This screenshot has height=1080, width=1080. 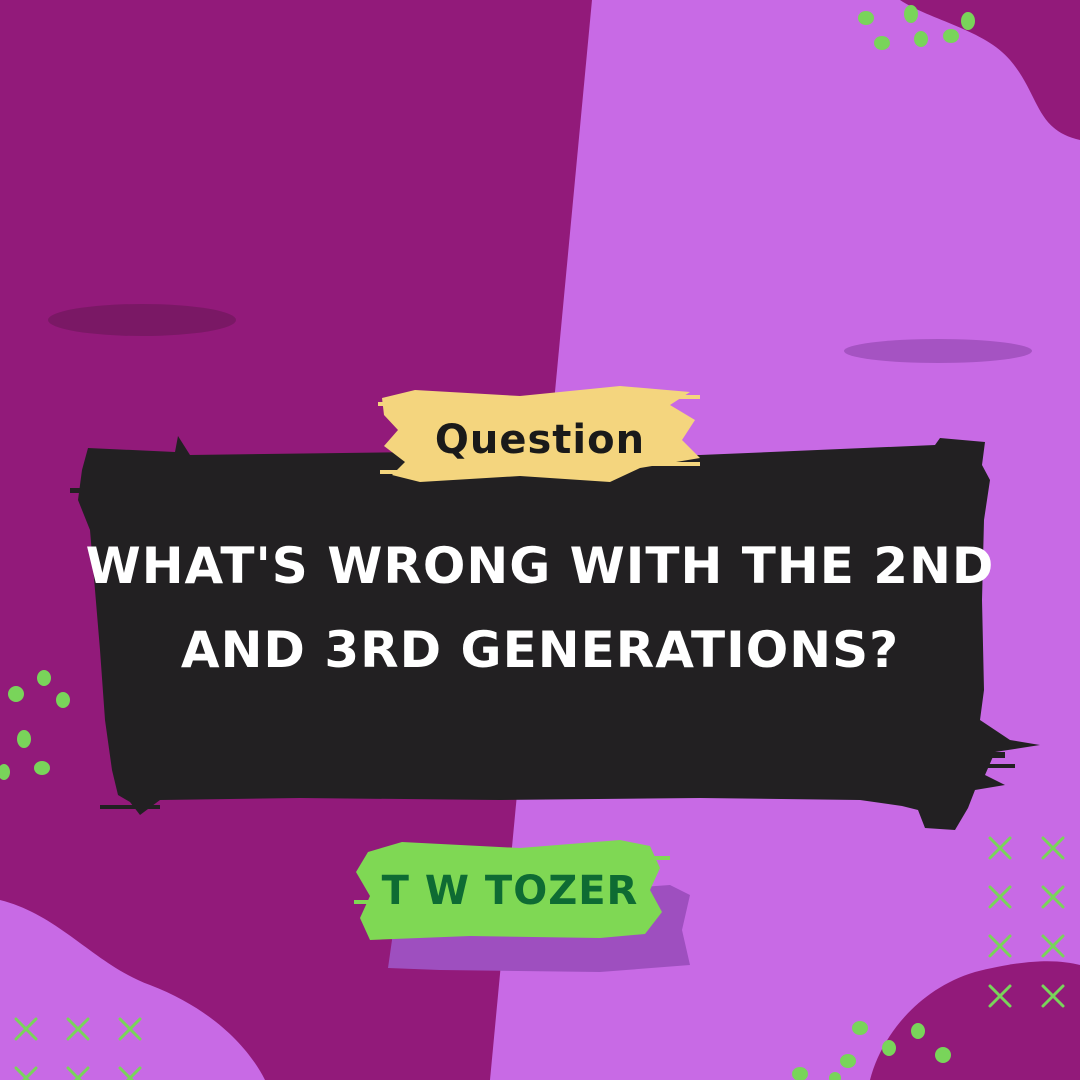 I want to click on question-line-1: WHAT'S WRONG WITH THE 2ND, so click(x=540, y=566).